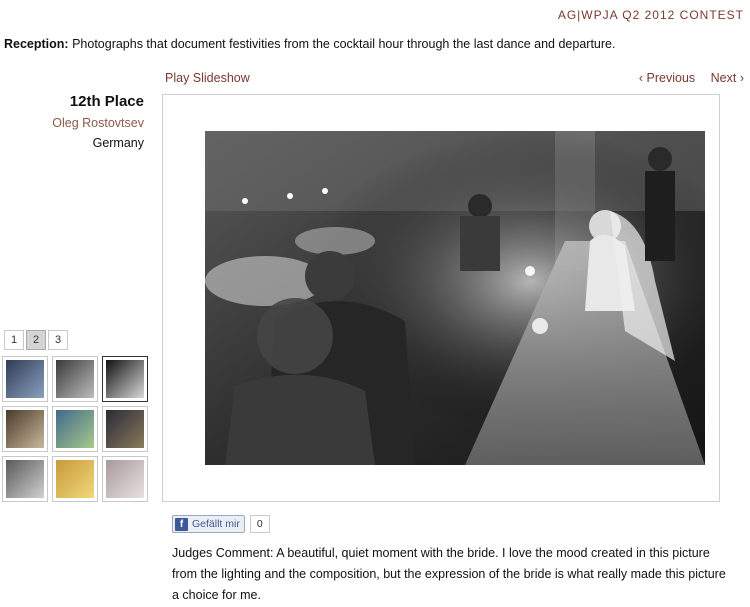 The width and height of the screenshot is (750, 607). I want to click on entry-info: 12th Place Oleg Rostovtsev Germany, so click(72, 122).